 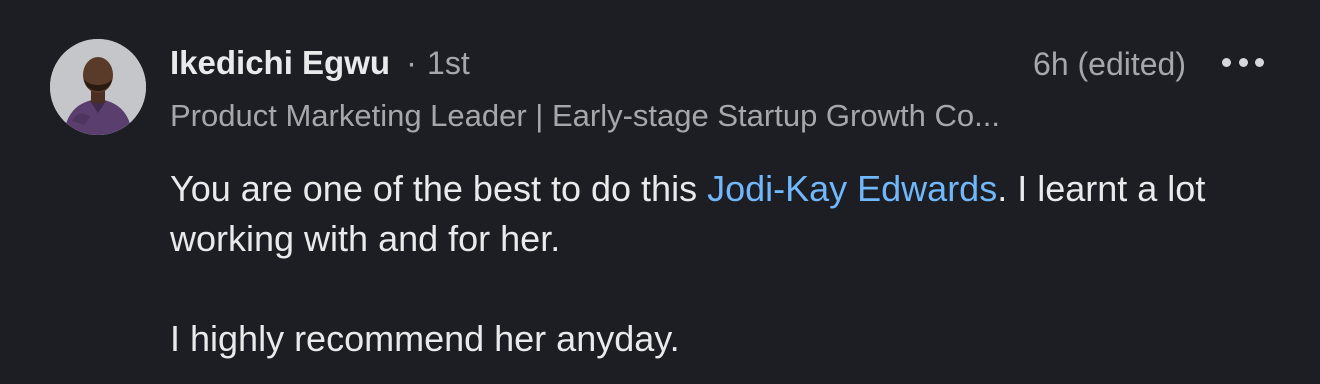 I want to click on comment-header: Ikedichi Egwu · 1st, so click(x=320, y=64).